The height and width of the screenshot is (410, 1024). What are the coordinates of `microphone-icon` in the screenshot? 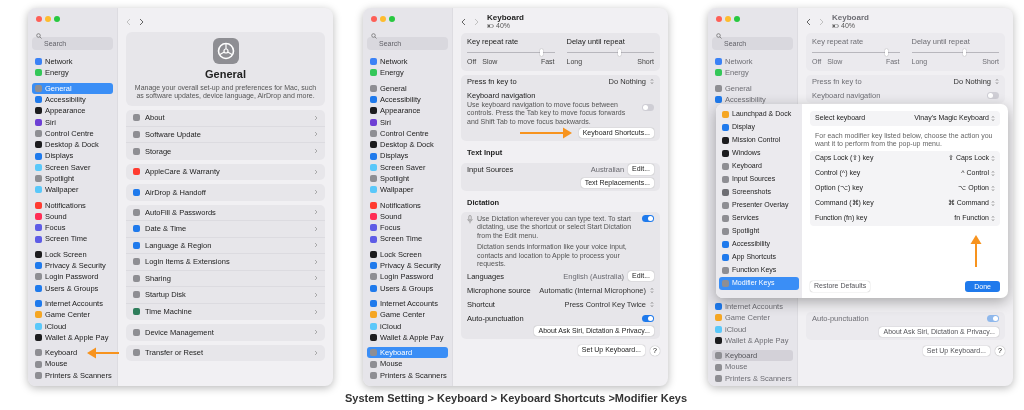 It's located at (470, 219).